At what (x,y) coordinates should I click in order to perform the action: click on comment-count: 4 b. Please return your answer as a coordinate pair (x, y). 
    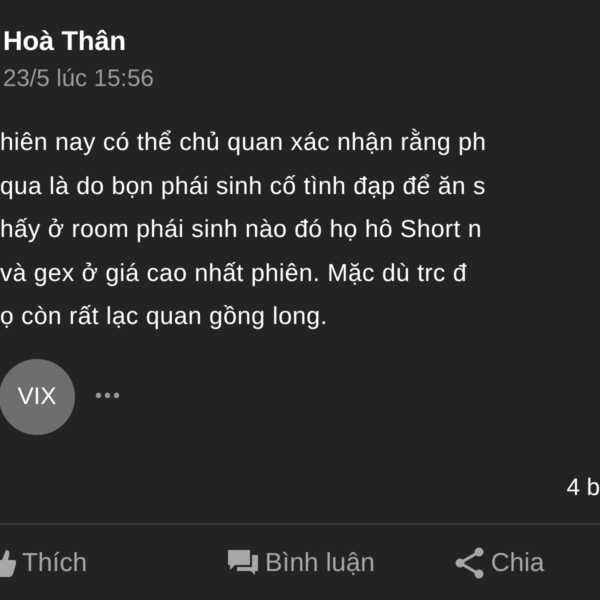
    Looking at the image, I should click on (583, 487).